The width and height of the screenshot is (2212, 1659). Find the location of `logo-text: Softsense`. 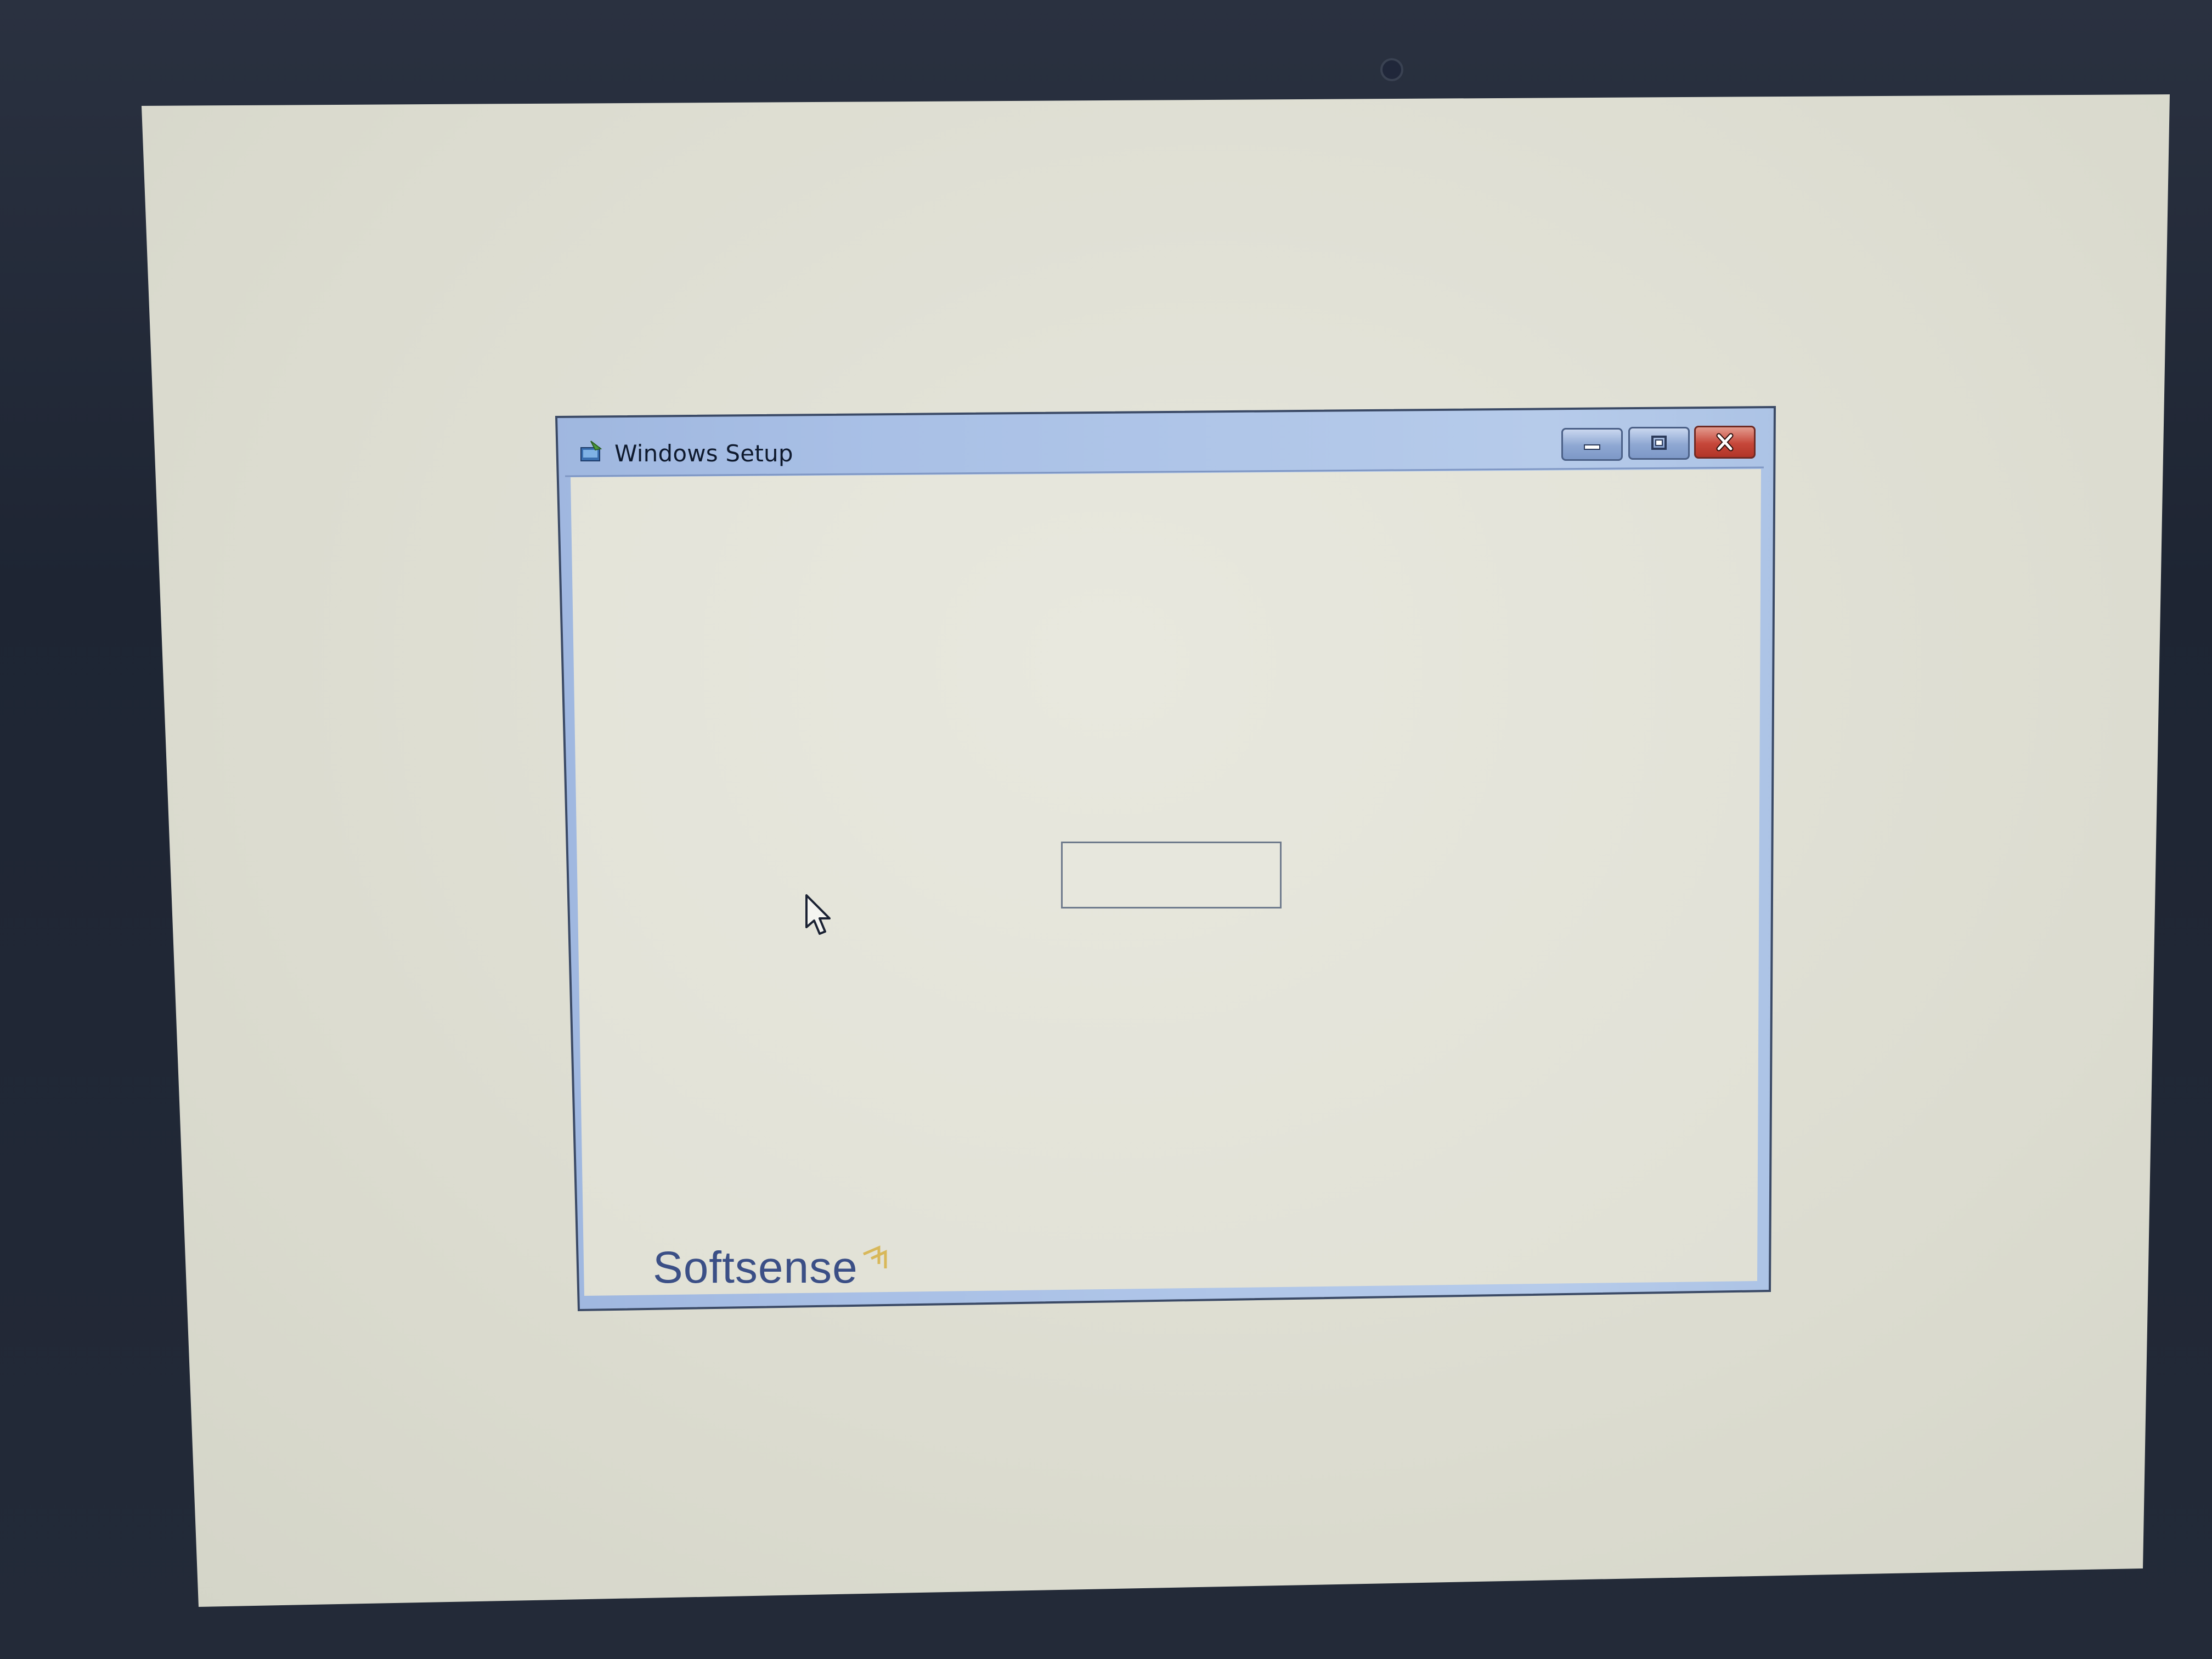

logo-text: Softsense is located at coordinates (756, 1268).